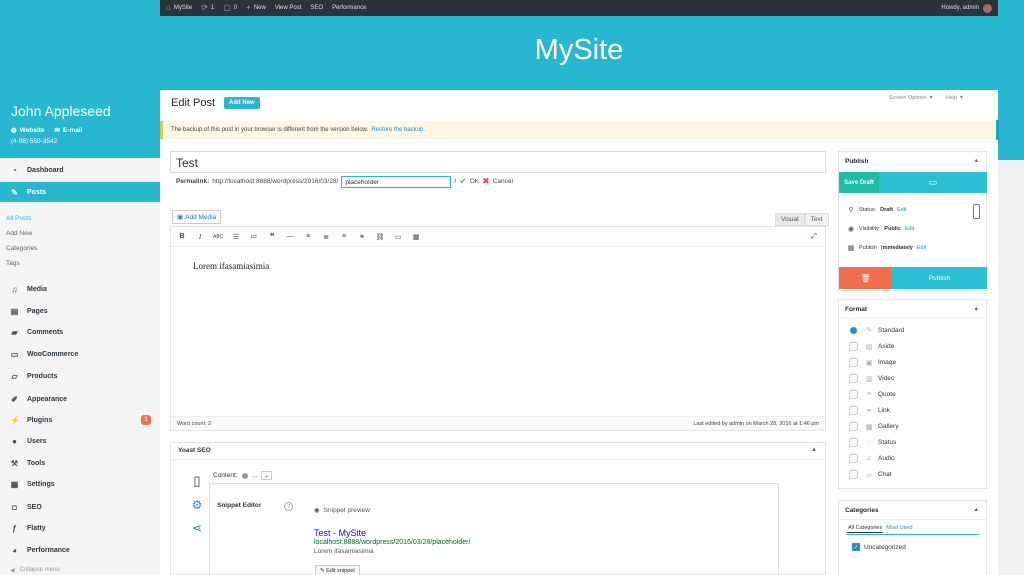 This screenshot has width=1024, height=575. What do you see at coordinates (871, 346) in the screenshot?
I see `format-option-aside: ▤ Aside` at bounding box center [871, 346].